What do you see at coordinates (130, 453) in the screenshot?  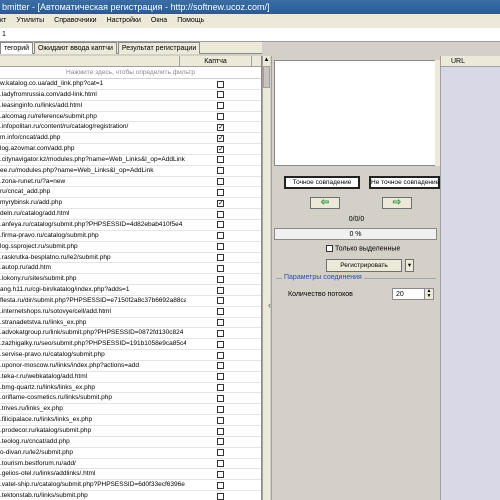 I see `table-row: o-divan.ru/le2/submit.php` at bounding box center [130, 453].